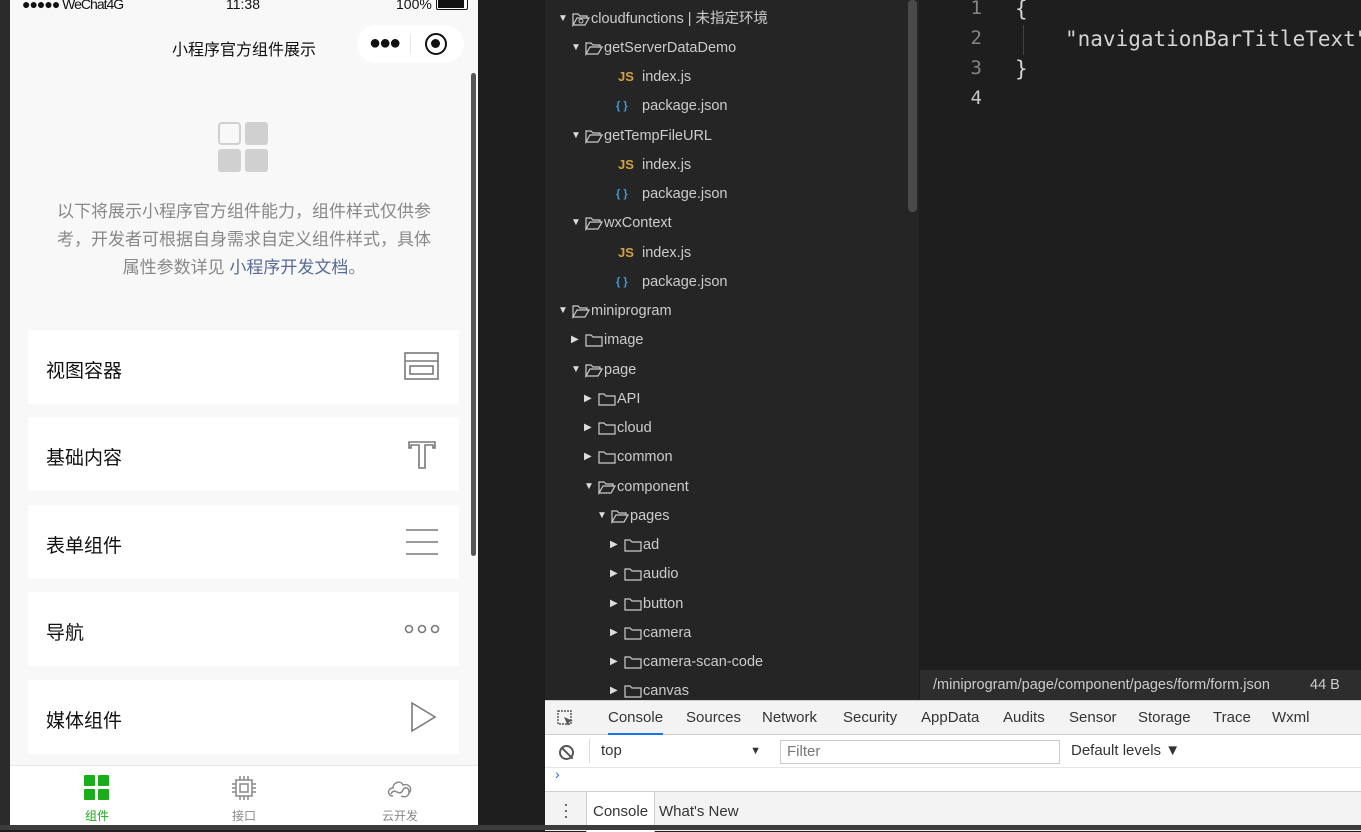 The height and width of the screenshot is (832, 1361). What do you see at coordinates (912, 106) in the screenshot?
I see `file-tree-scrollbar` at bounding box center [912, 106].